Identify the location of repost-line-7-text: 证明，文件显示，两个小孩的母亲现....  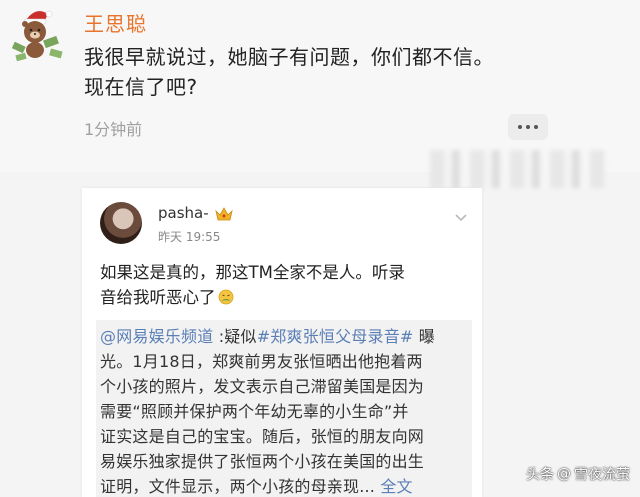
(238, 486).